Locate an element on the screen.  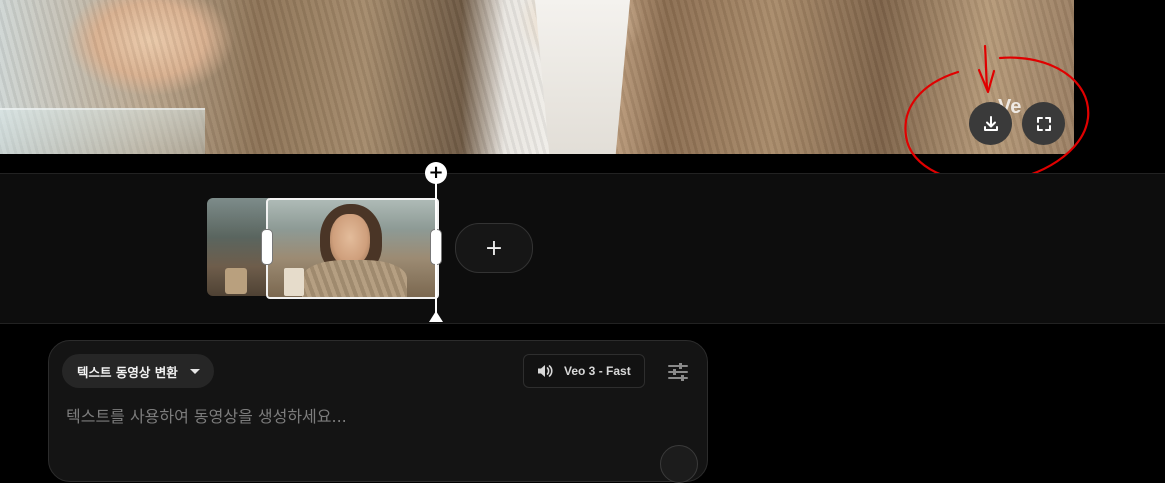
timeline-clip-previous is located at coordinates (238, 247).